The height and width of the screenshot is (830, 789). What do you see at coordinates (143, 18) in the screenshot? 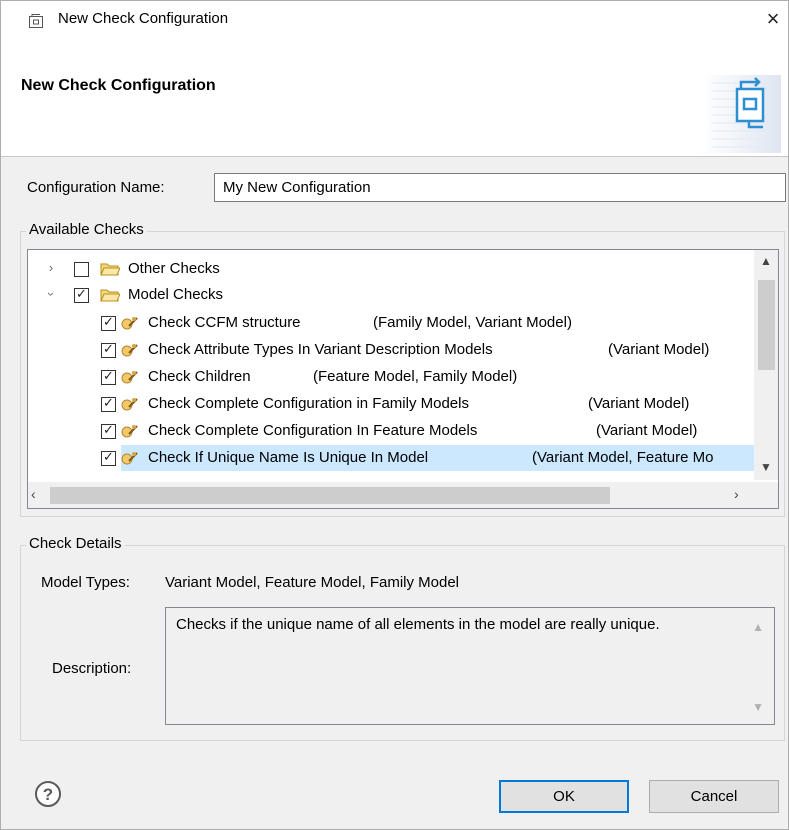
I see `window-title: New Check Configuration` at bounding box center [143, 18].